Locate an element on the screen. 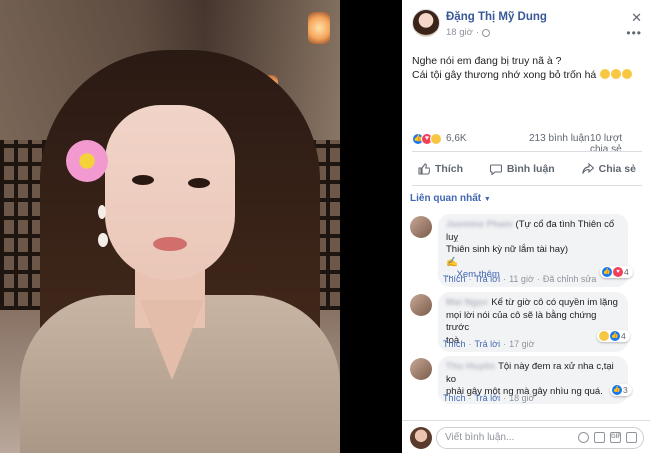  like-button: Thích is located at coordinates (440, 169).